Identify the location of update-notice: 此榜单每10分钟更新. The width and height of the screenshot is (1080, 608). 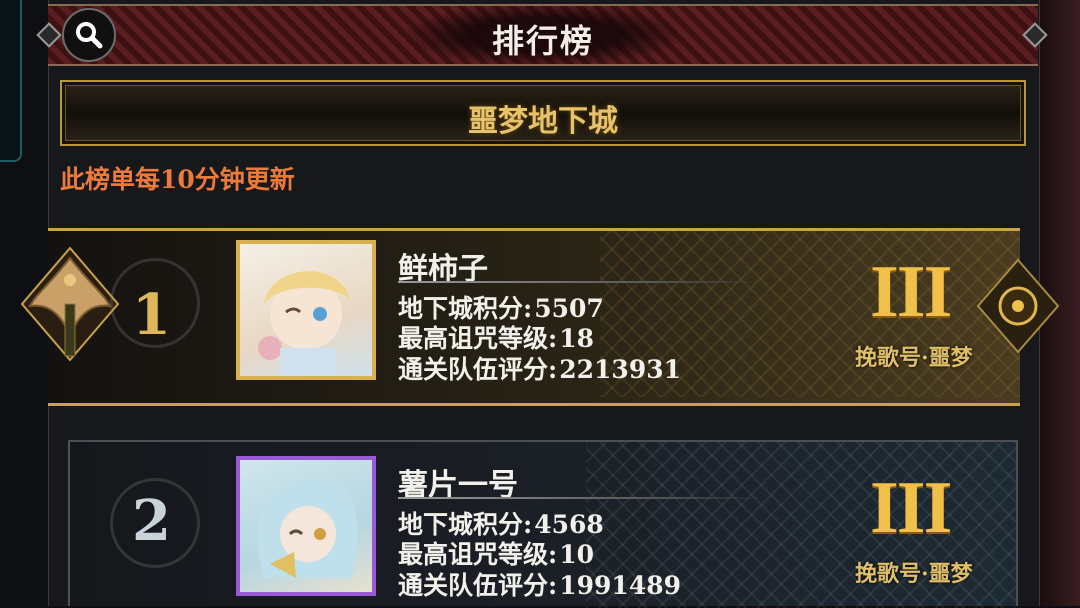
(177, 179).